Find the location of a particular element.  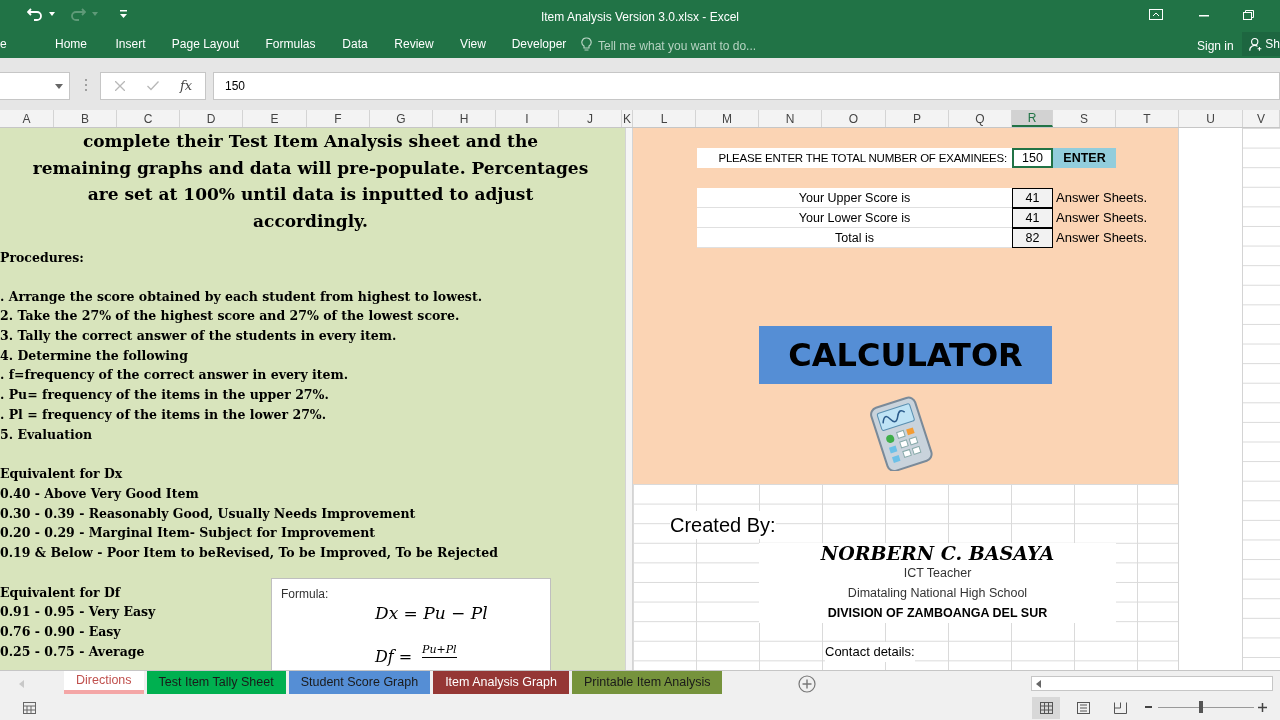

lightbulb-icon is located at coordinates (586, 44).